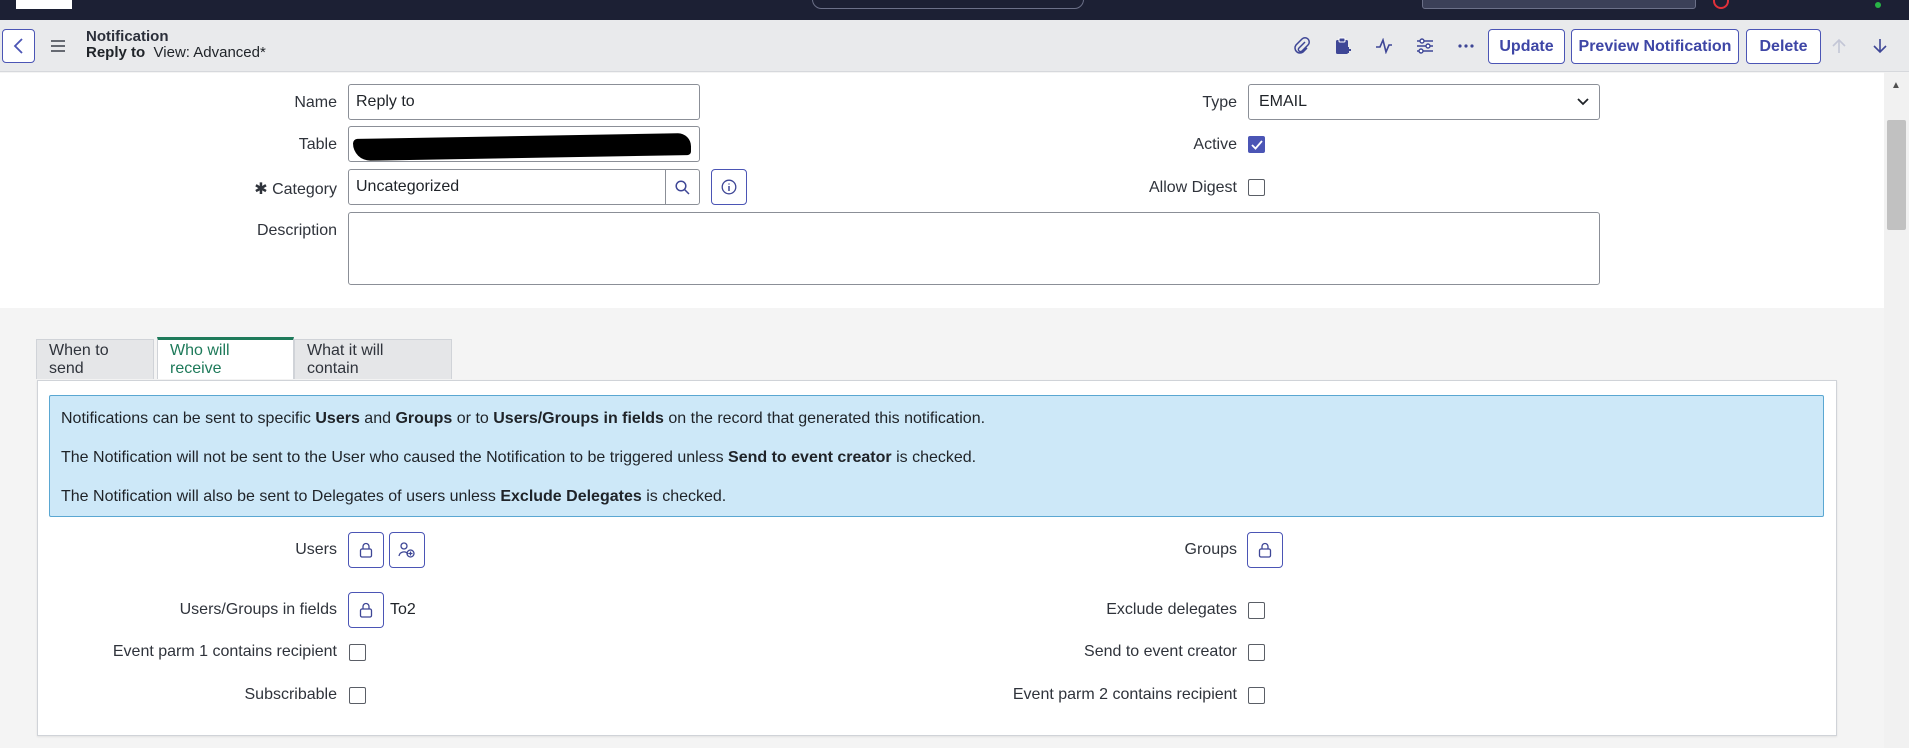 The image size is (1909, 748). I want to click on event-parm1-label: Event parm 1 contains recipient, so click(224, 651).